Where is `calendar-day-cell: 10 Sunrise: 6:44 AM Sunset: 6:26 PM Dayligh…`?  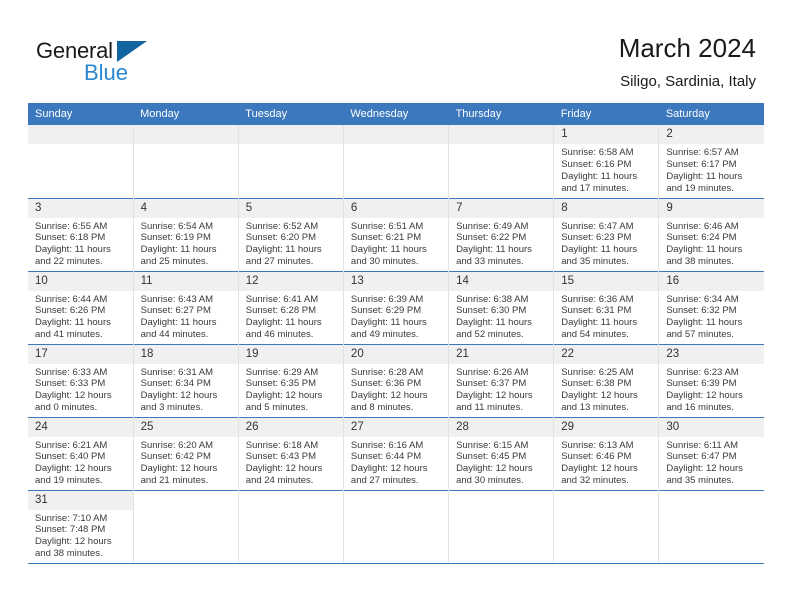
calendar-day-cell: 10 Sunrise: 6:44 AM Sunset: 6:26 PM Dayligh… is located at coordinates (81, 307).